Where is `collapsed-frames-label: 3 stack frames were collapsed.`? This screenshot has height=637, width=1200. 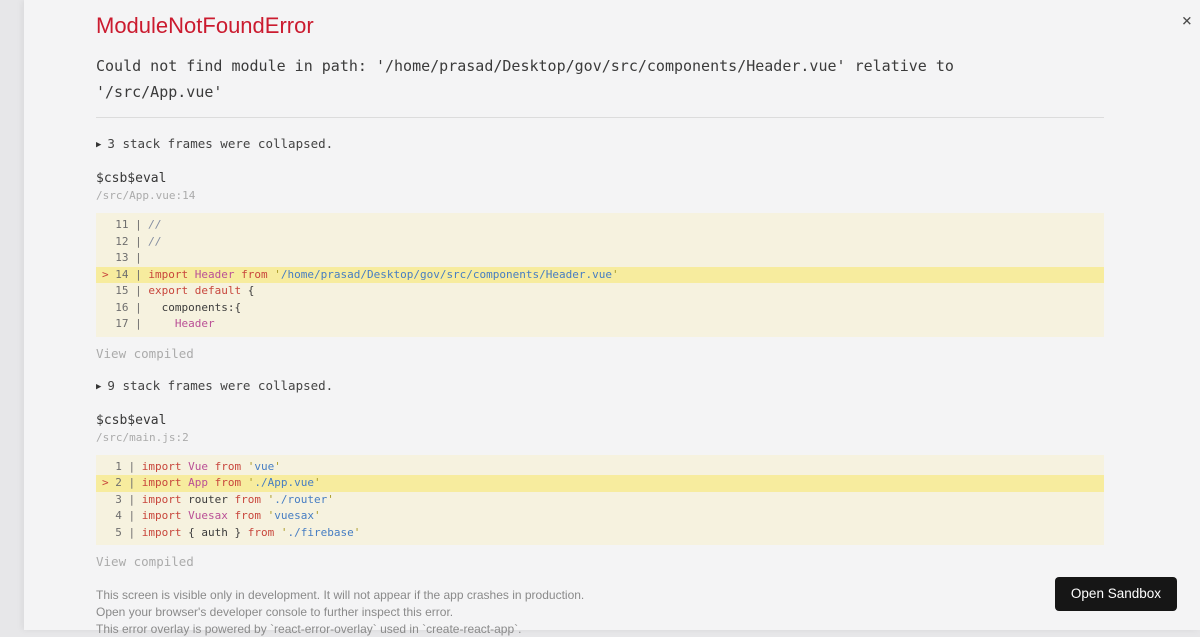 collapsed-frames-label: 3 stack frames were collapsed. is located at coordinates (220, 143).